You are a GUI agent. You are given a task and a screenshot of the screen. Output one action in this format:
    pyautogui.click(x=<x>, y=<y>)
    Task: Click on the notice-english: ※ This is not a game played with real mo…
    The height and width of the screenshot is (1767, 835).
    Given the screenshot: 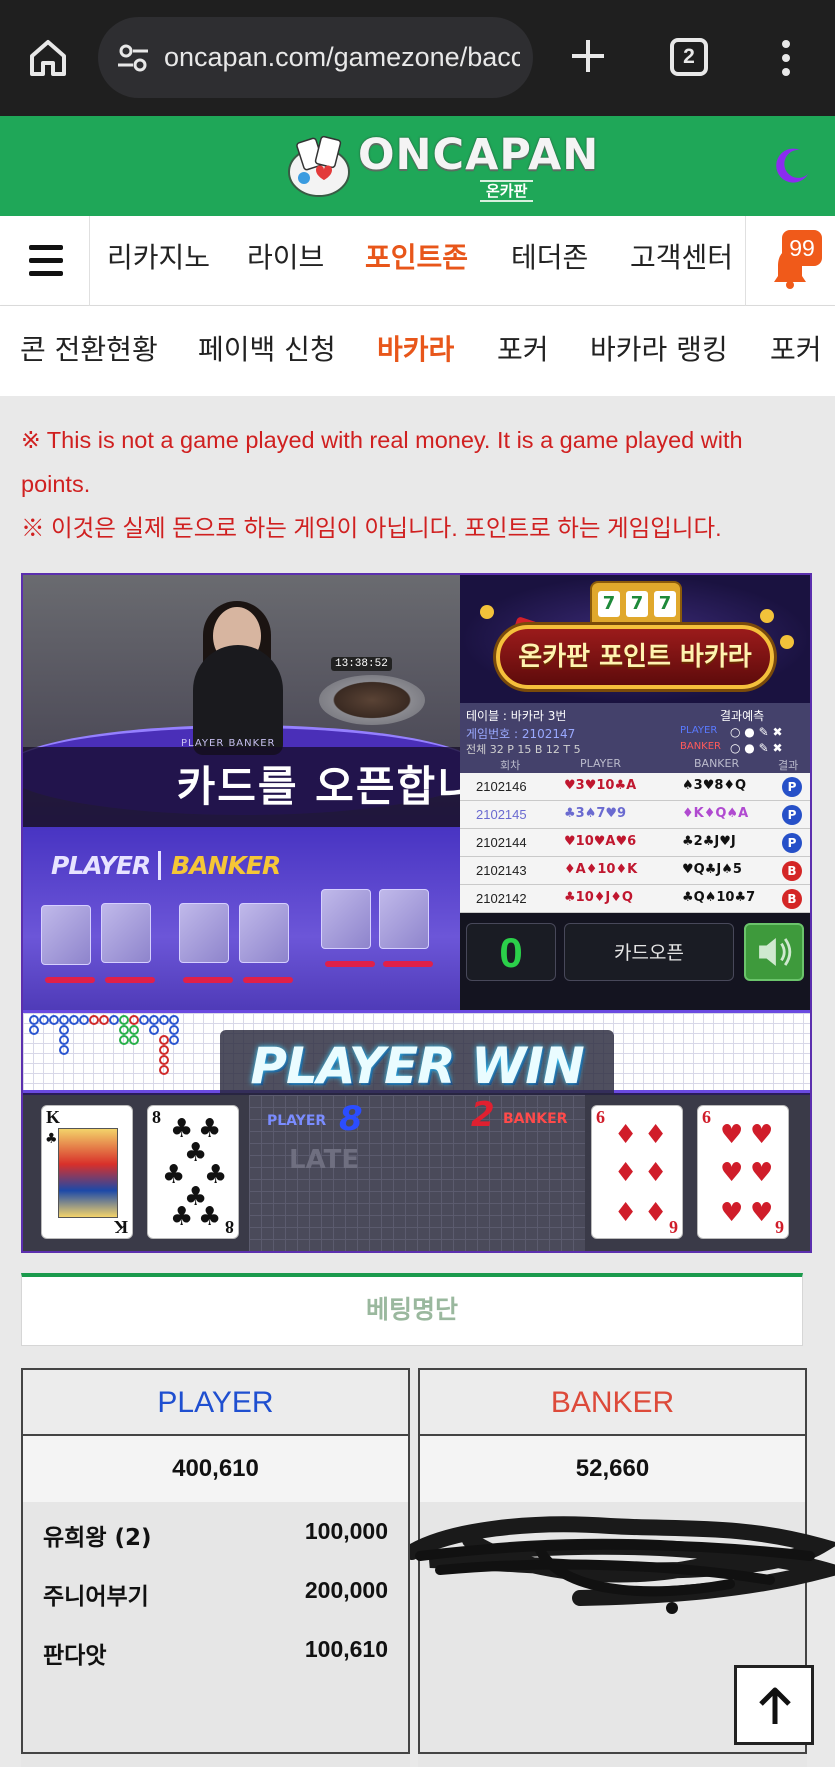 What is the action you would take?
    pyautogui.click(x=382, y=462)
    